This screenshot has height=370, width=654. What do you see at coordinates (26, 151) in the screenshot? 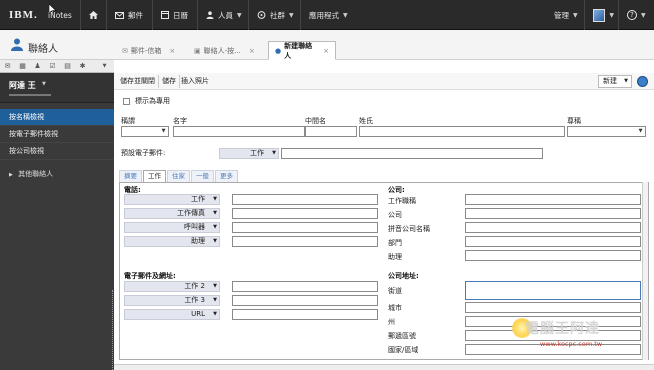
I see `sidebar-item-label: 按公司檢視` at bounding box center [26, 151].